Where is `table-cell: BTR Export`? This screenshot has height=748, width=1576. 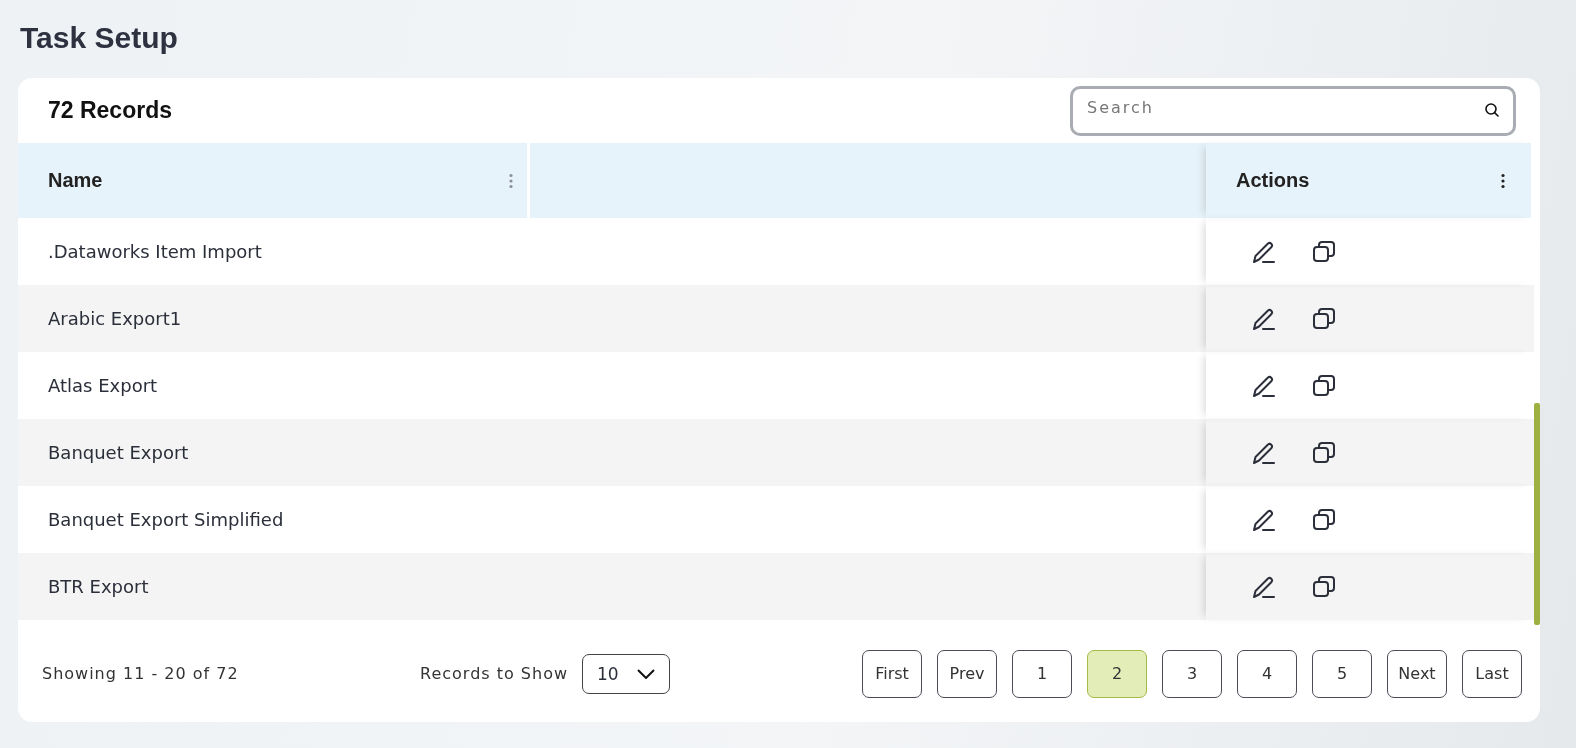
table-cell: BTR Export is located at coordinates (98, 586).